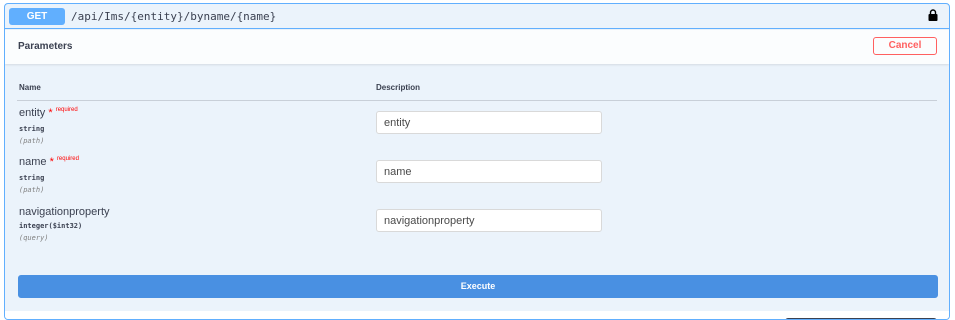 The height and width of the screenshot is (320, 955). Describe the element at coordinates (905, 46) in the screenshot. I see `cancel-button: Cancel` at that location.